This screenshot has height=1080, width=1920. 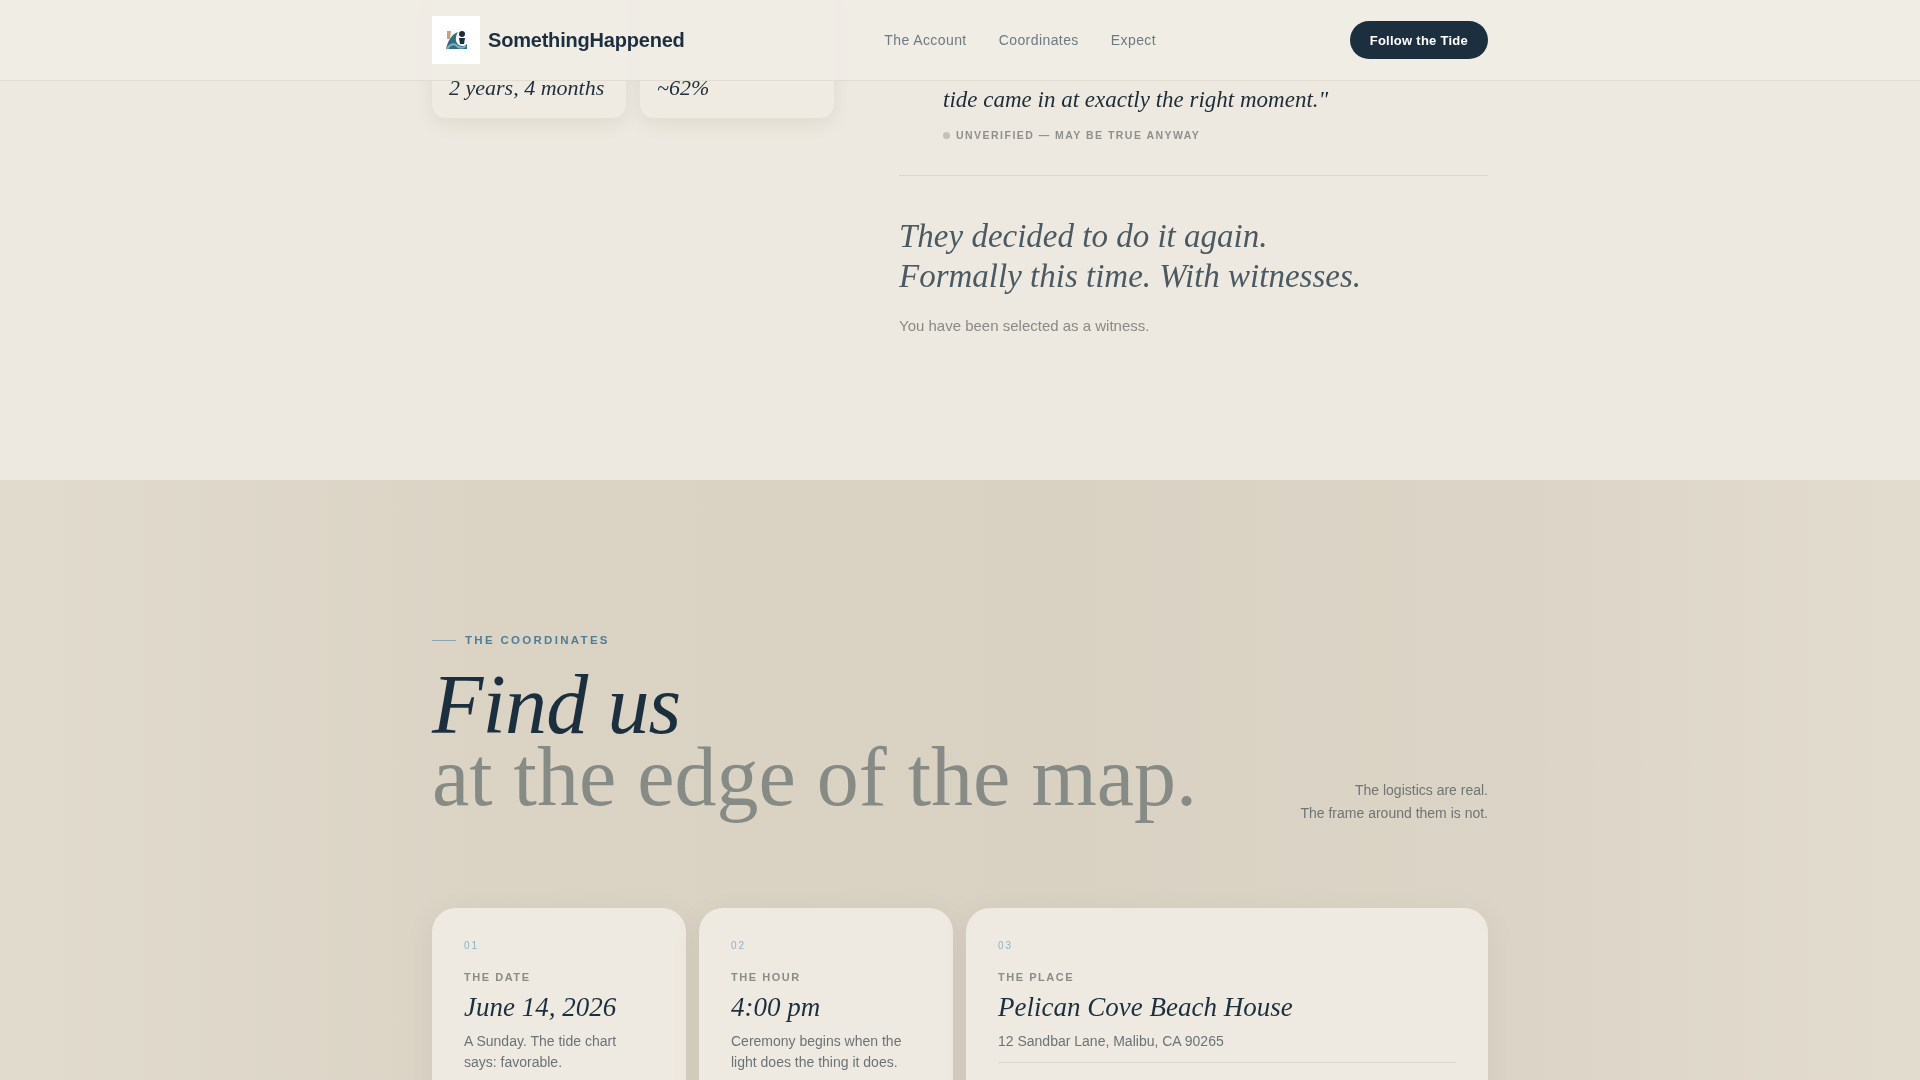 What do you see at coordinates (815, 744) in the screenshot?
I see `section-title: Find us at the edge of the map.` at bounding box center [815, 744].